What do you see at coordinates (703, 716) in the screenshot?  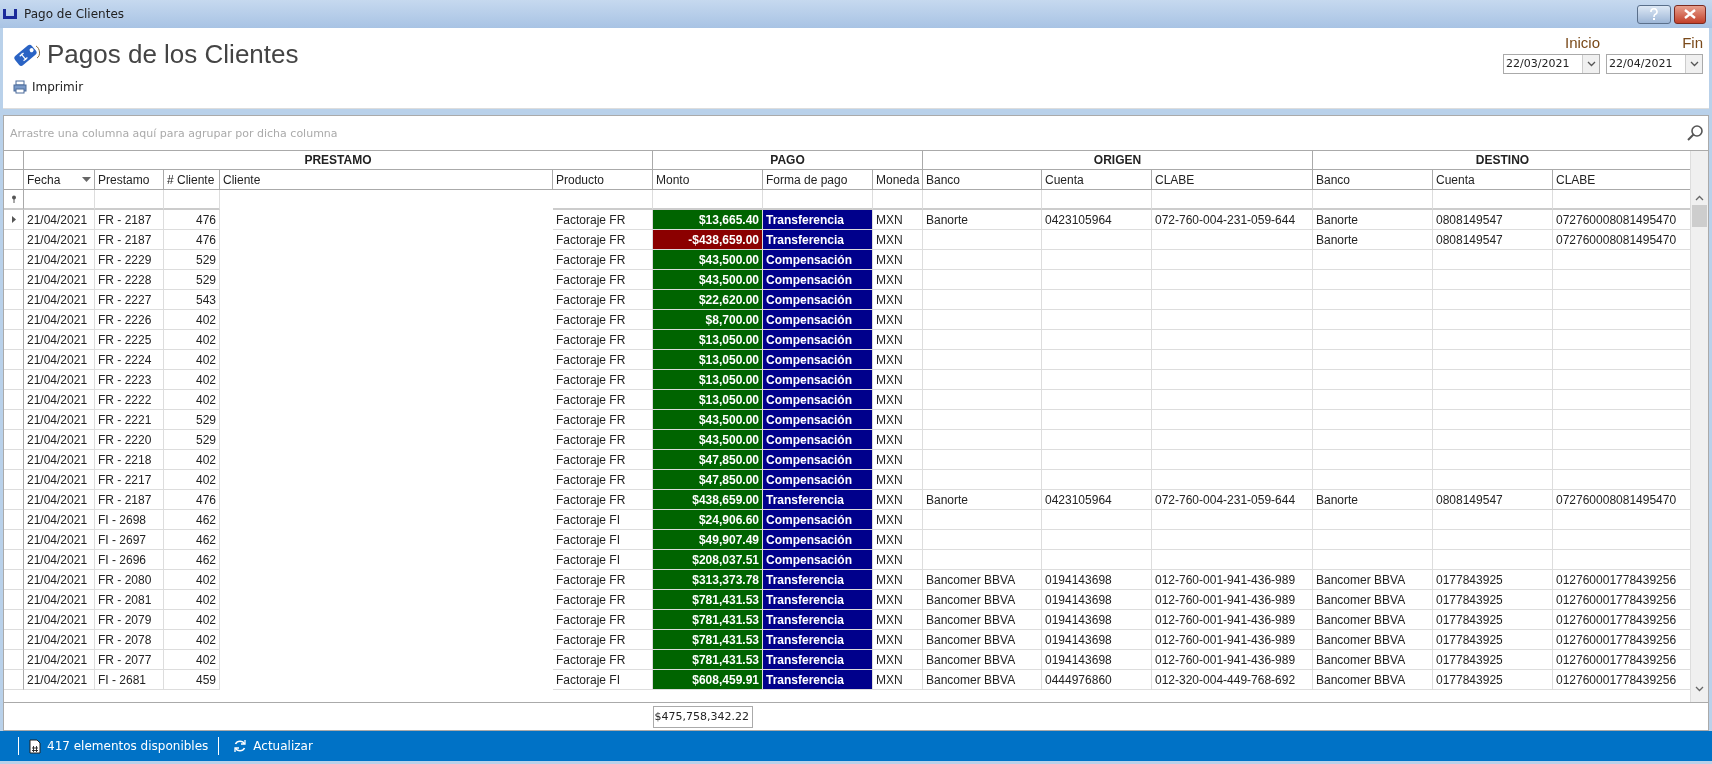 I see `total-amount: $475,758,342.22` at bounding box center [703, 716].